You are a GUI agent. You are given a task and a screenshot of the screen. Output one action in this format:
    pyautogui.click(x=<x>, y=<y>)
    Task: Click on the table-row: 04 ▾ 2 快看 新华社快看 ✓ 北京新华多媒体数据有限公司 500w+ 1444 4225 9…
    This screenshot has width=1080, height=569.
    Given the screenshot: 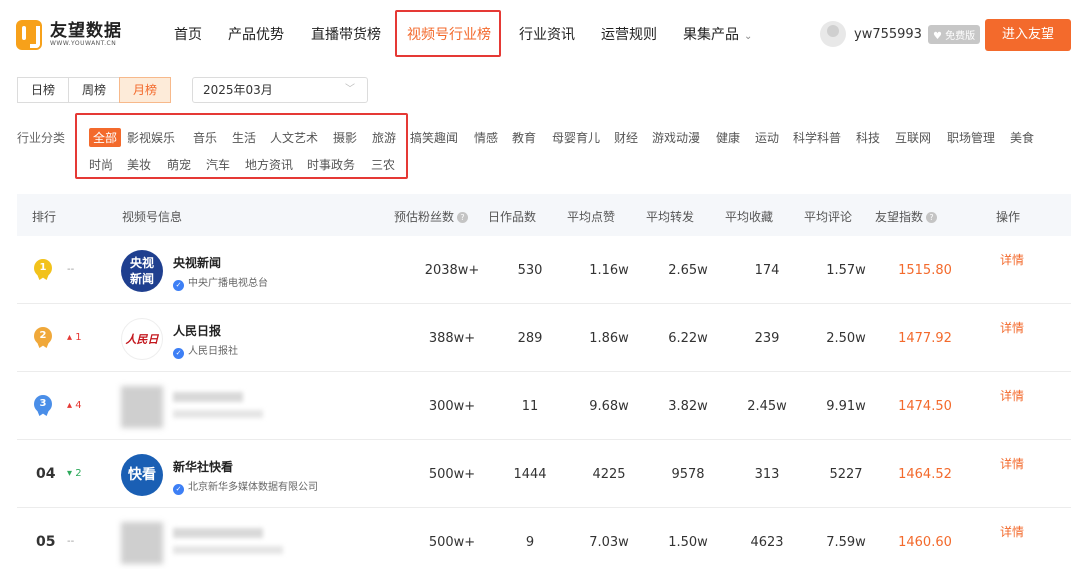 What is the action you would take?
    pyautogui.click(x=544, y=474)
    